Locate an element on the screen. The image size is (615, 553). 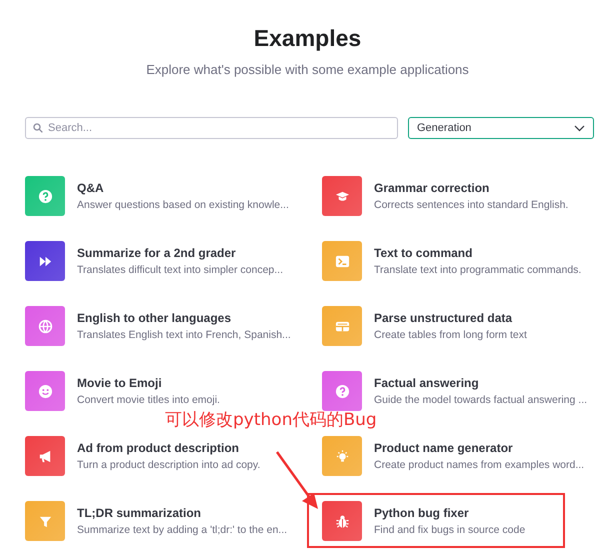
example-title: Text to command is located at coordinates (478, 253).